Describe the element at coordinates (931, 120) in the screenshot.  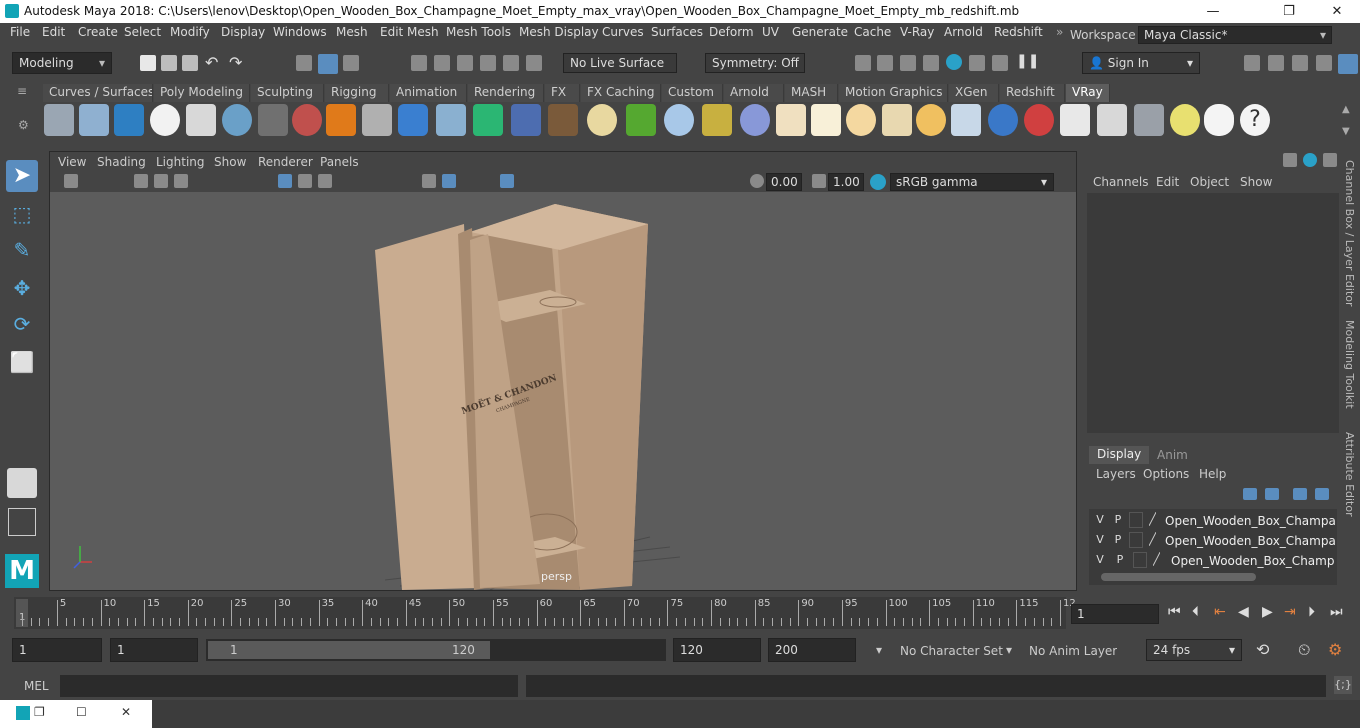
I see `vray-sun-icon` at that location.